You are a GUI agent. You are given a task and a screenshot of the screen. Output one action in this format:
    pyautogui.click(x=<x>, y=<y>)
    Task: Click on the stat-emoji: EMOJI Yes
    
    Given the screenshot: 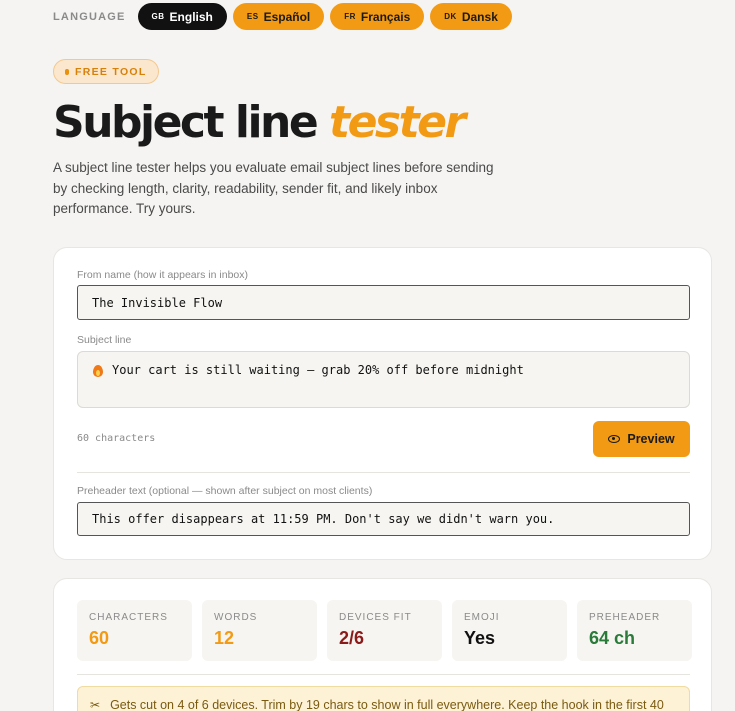 What is the action you would take?
    pyautogui.click(x=509, y=630)
    